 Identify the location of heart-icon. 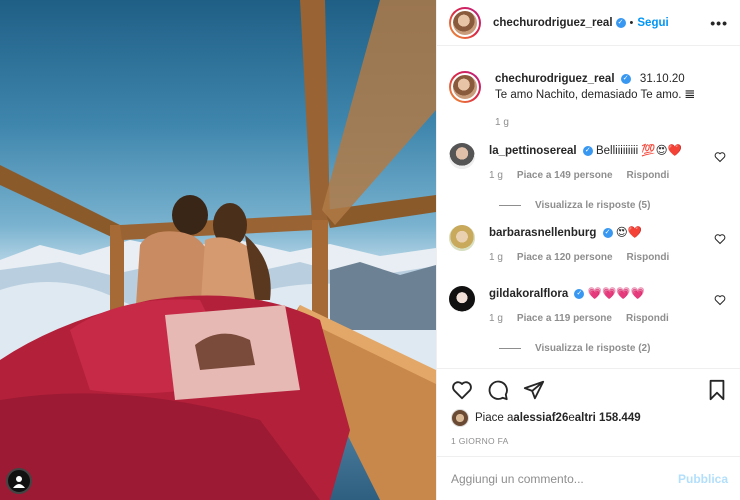
(462, 390).